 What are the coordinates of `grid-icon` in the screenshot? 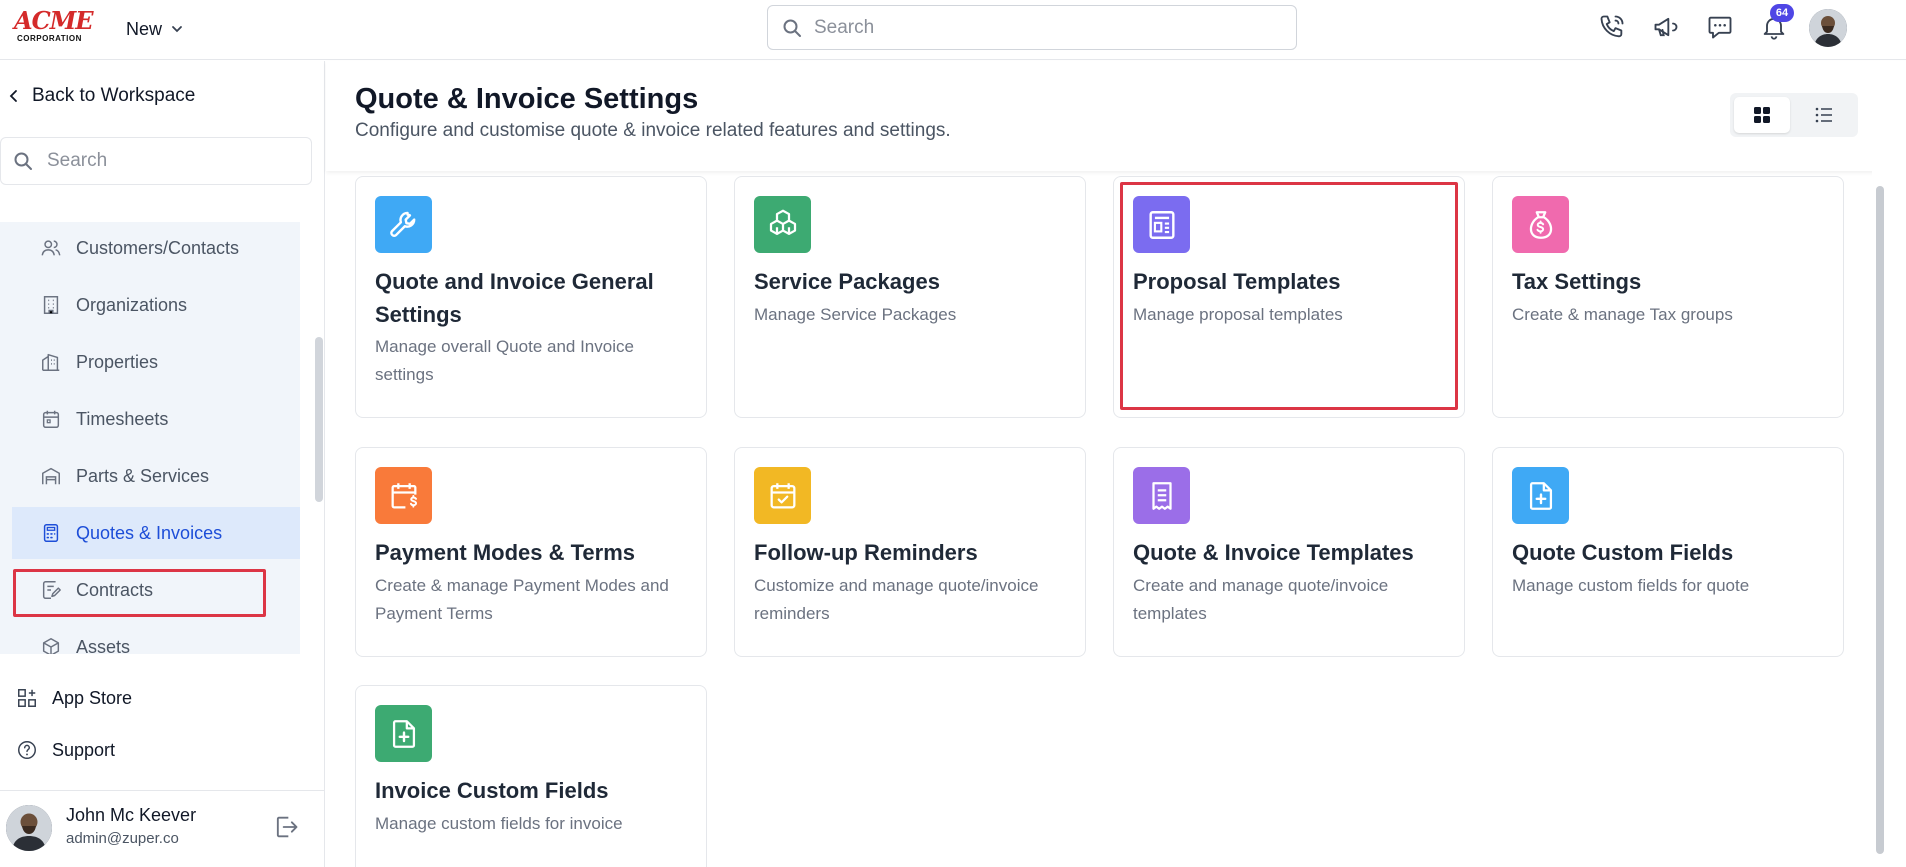 It's located at (1762, 115).